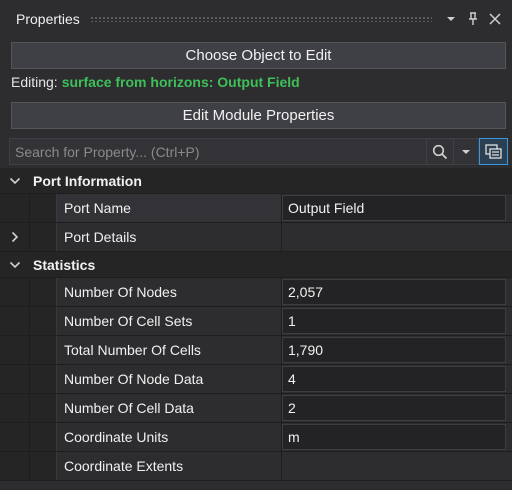  I want to click on category-port-information: Port Information, so click(256, 181).